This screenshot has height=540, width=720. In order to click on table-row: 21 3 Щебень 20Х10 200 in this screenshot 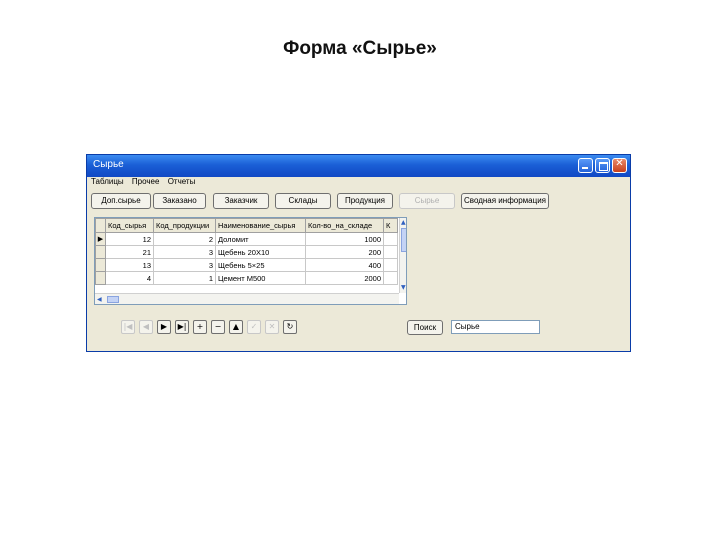, I will do `click(246, 252)`.